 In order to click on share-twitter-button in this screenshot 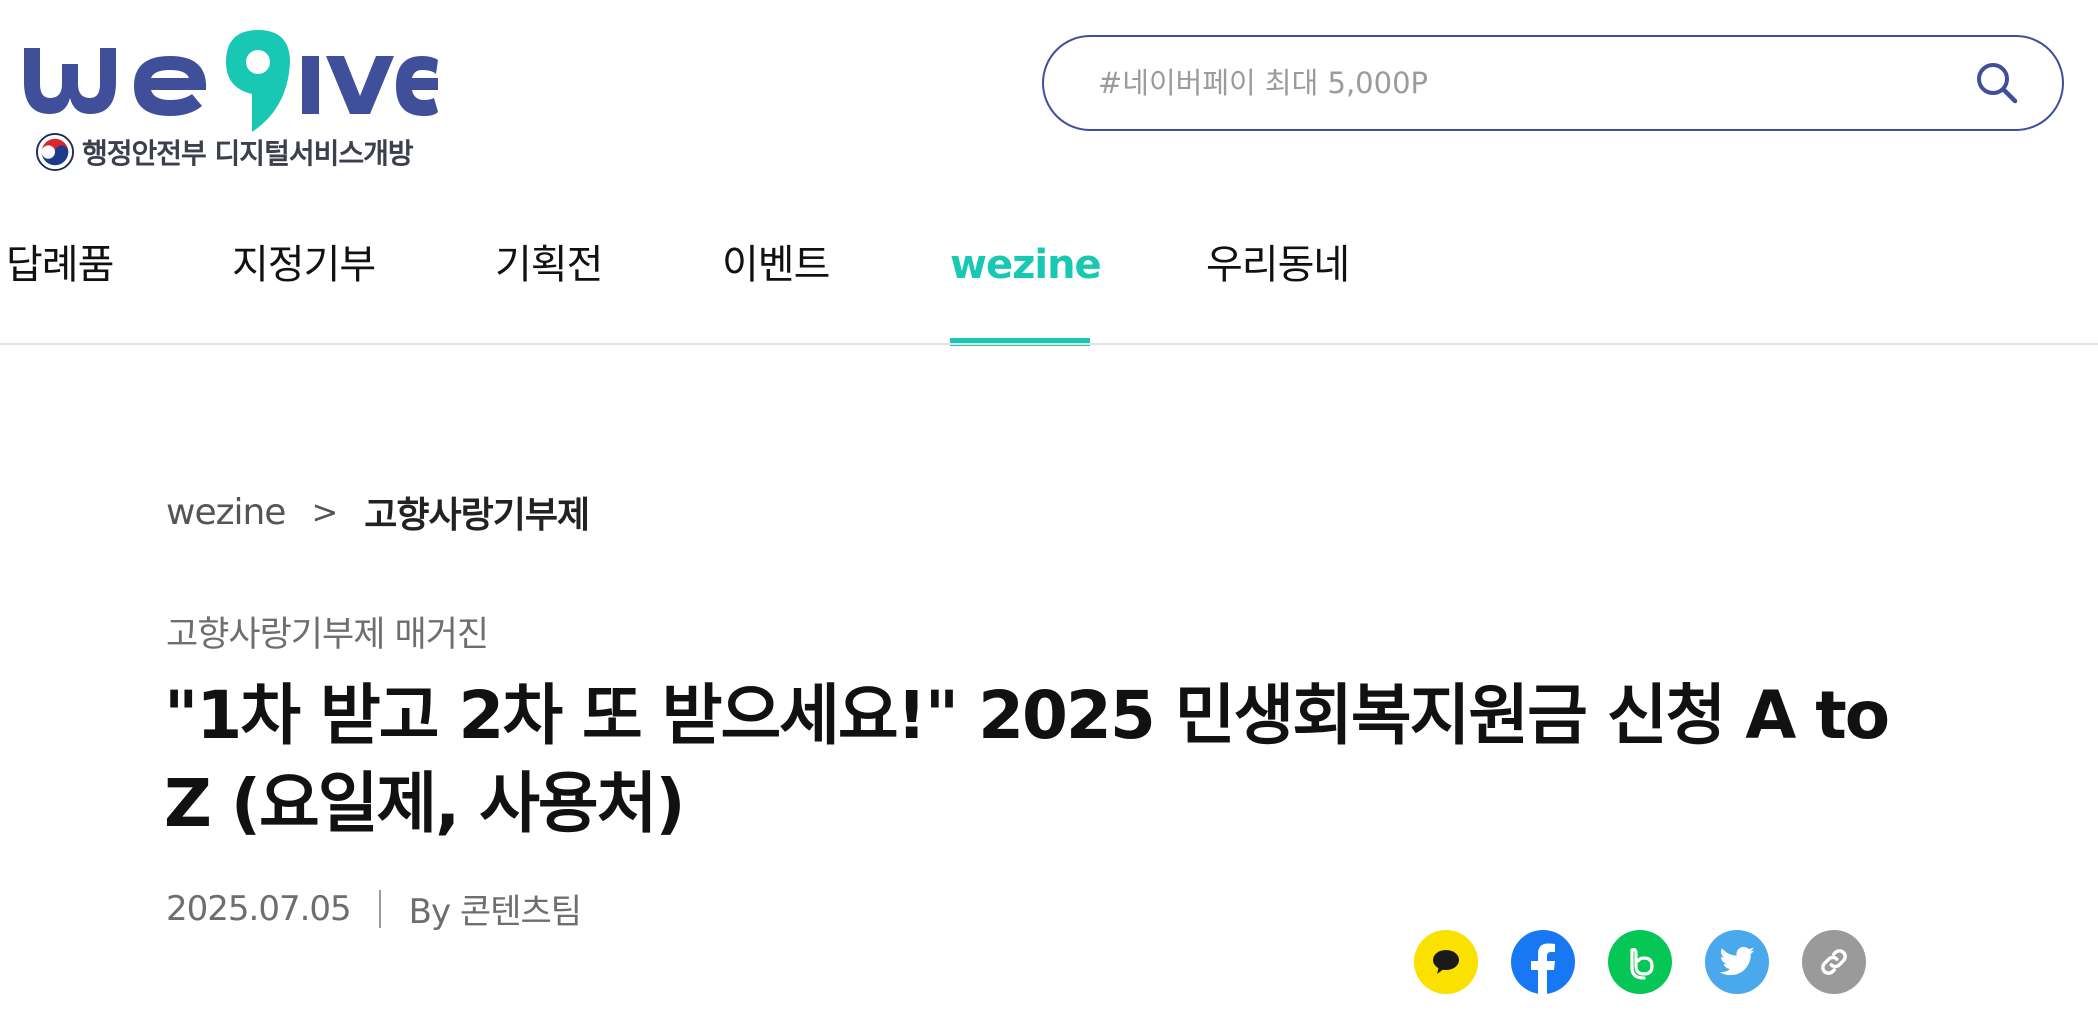, I will do `click(1737, 962)`.